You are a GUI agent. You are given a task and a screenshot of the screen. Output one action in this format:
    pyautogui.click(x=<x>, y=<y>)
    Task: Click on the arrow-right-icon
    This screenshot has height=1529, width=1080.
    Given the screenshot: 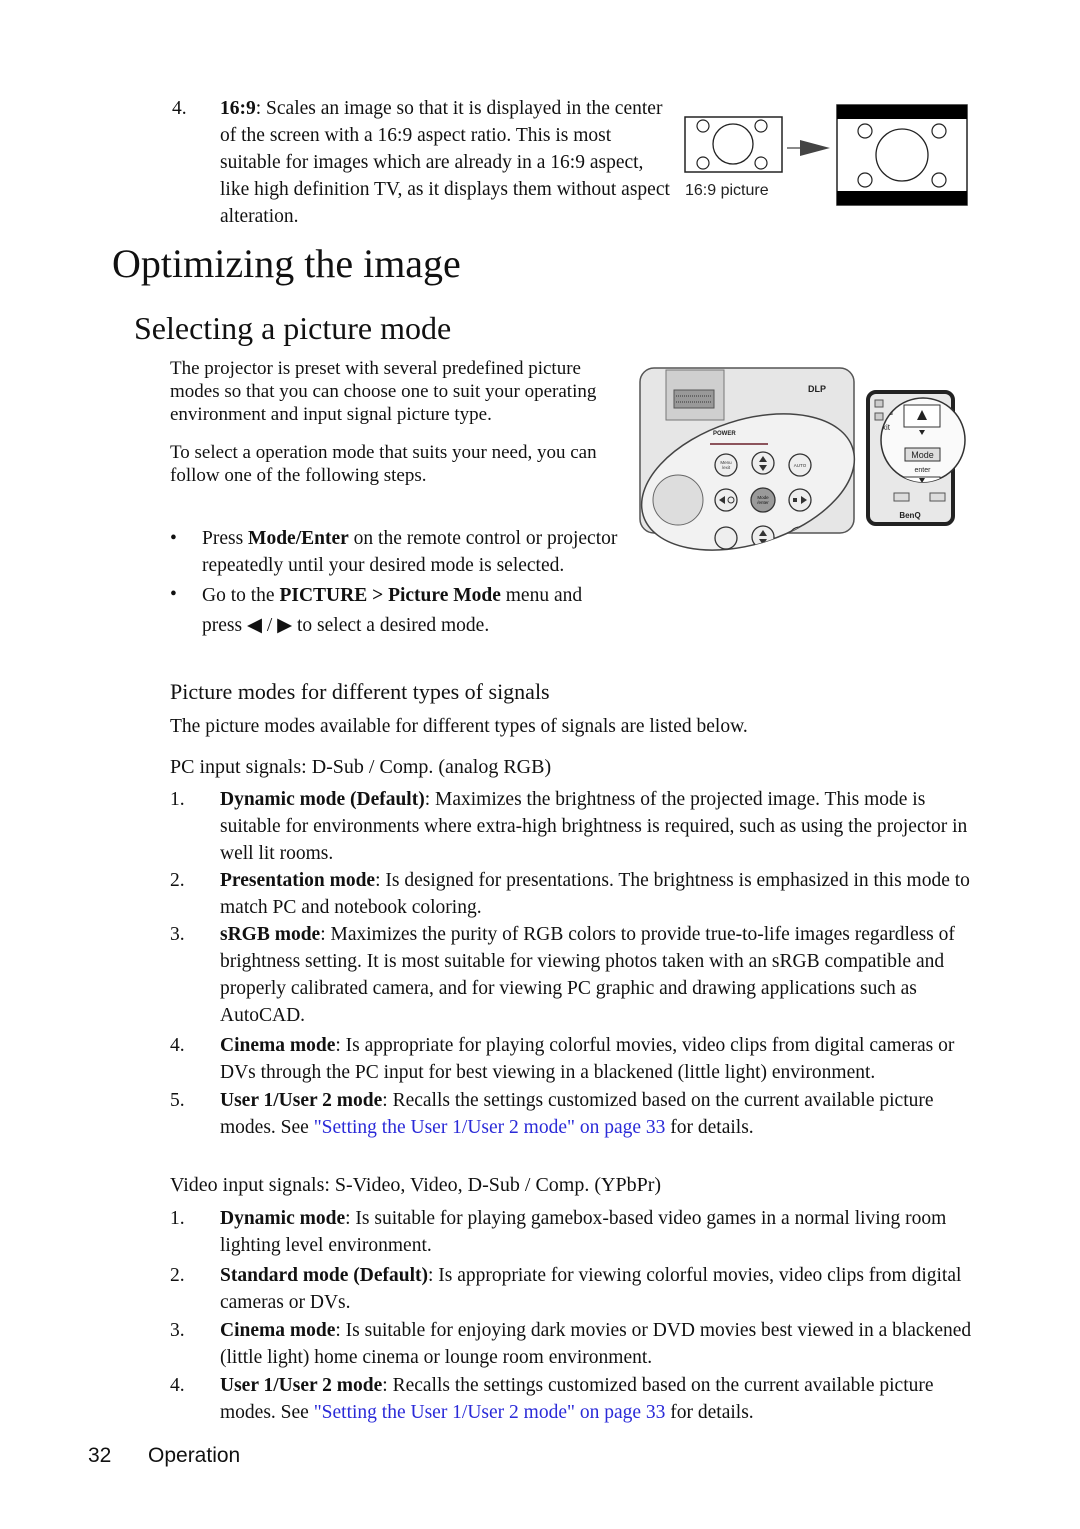 What is the action you would take?
    pyautogui.click(x=808, y=148)
    